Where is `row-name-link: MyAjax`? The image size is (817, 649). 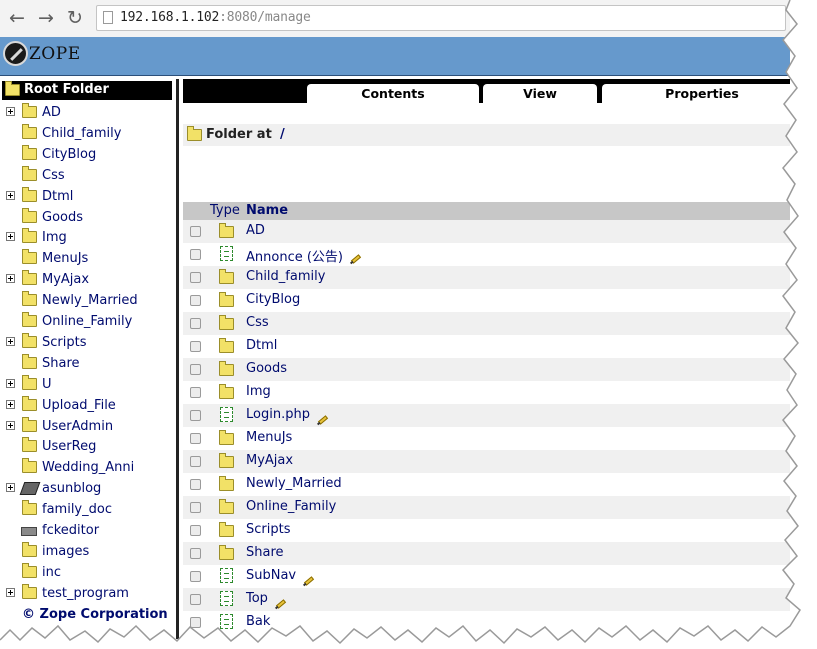 row-name-link: MyAjax is located at coordinates (269, 460).